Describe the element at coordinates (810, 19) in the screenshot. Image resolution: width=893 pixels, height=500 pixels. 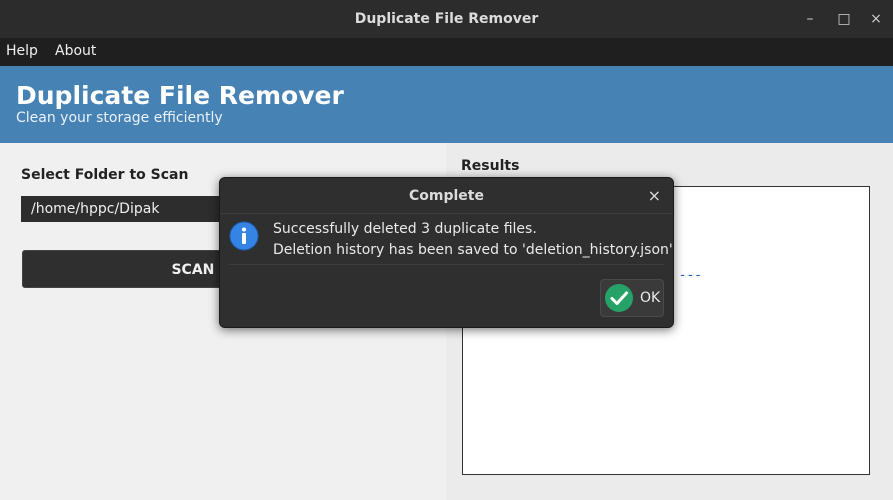
I see `minimize-button: –` at that location.